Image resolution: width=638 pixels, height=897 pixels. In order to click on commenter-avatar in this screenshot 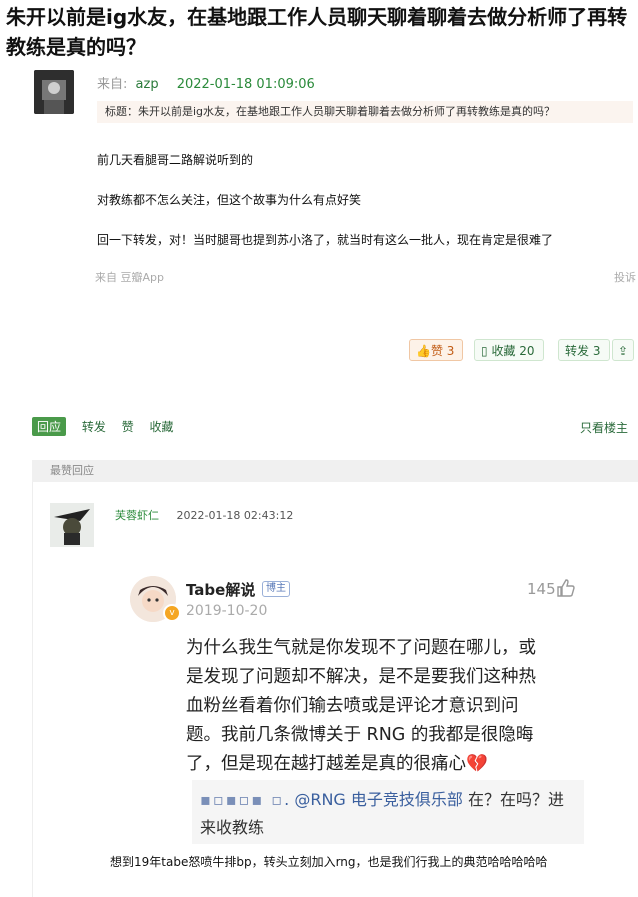, I will do `click(72, 525)`.